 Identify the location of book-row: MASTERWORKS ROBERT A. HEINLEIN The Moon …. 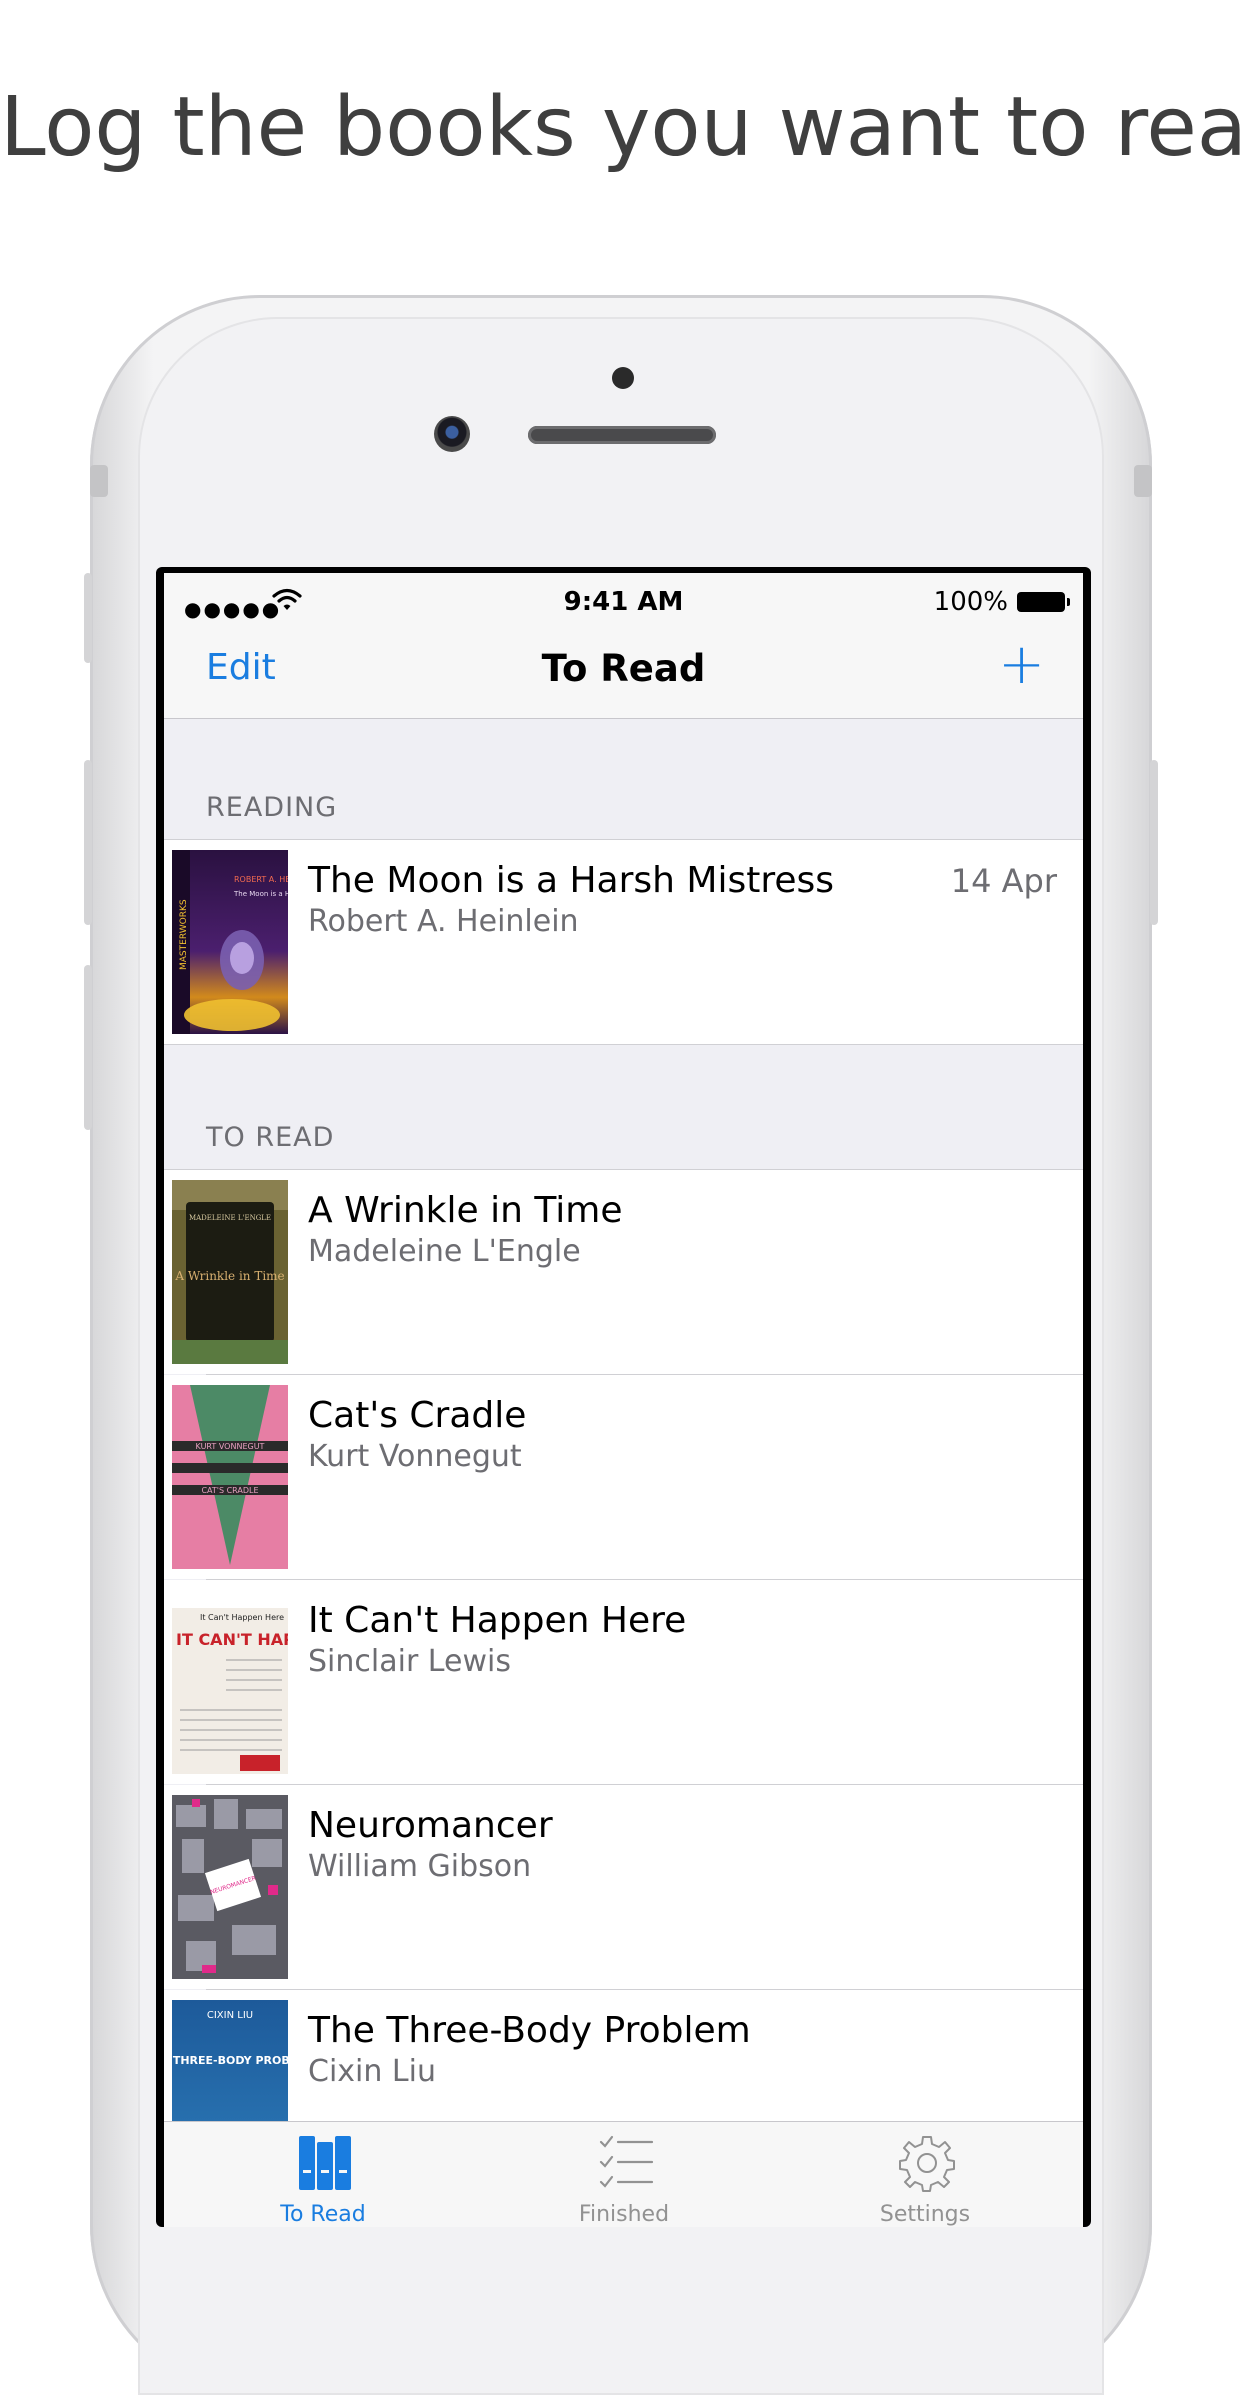
(623, 942).